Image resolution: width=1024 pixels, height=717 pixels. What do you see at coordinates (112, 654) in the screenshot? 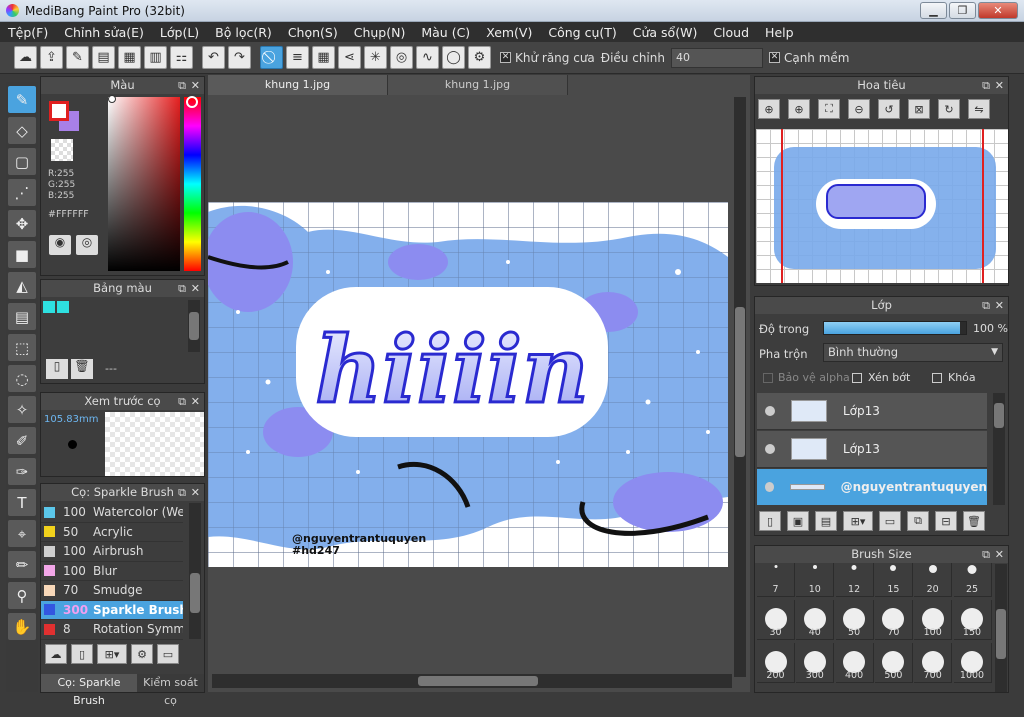
I see `brush-add-menu-icon: ⊞▾` at bounding box center [112, 654].